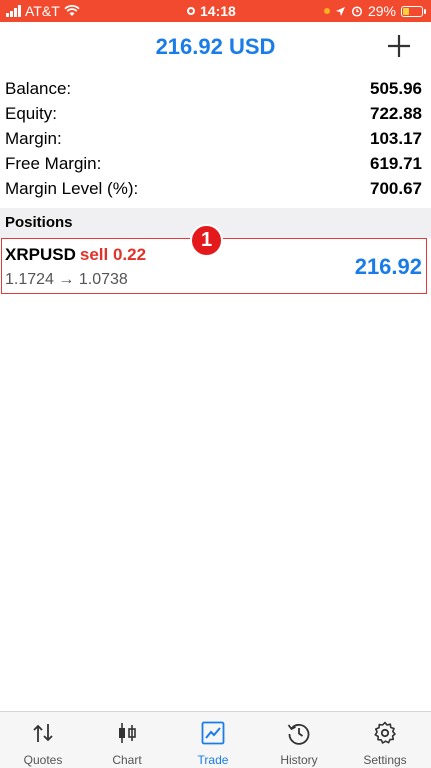 The width and height of the screenshot is (431, 768). I want to click on page-title: 216.92 USD, so click(215, 46).